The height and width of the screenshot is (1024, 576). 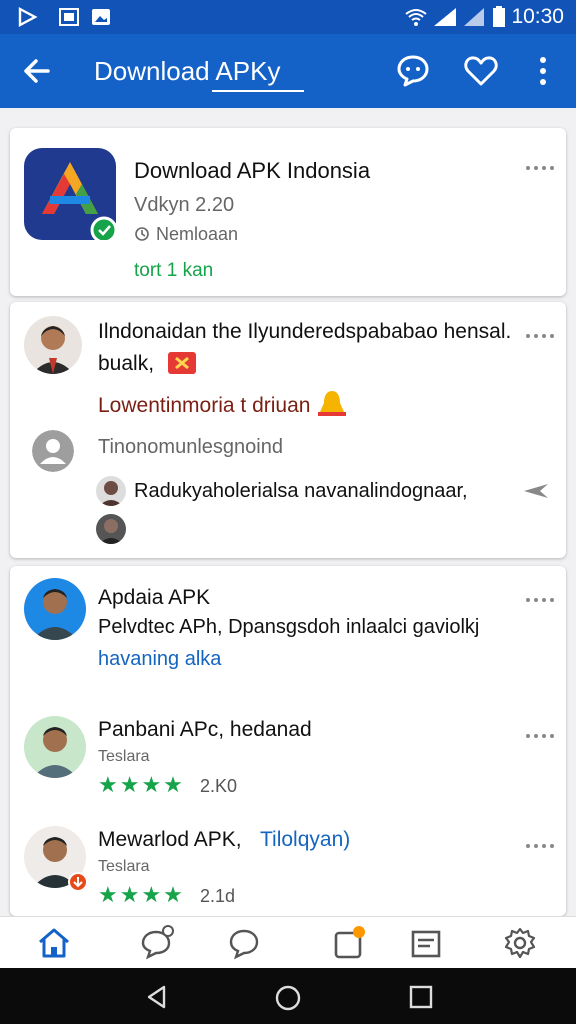 I want to click on post-subtitle: Lowentinmoria t driuan, so click(x=204, y=405).